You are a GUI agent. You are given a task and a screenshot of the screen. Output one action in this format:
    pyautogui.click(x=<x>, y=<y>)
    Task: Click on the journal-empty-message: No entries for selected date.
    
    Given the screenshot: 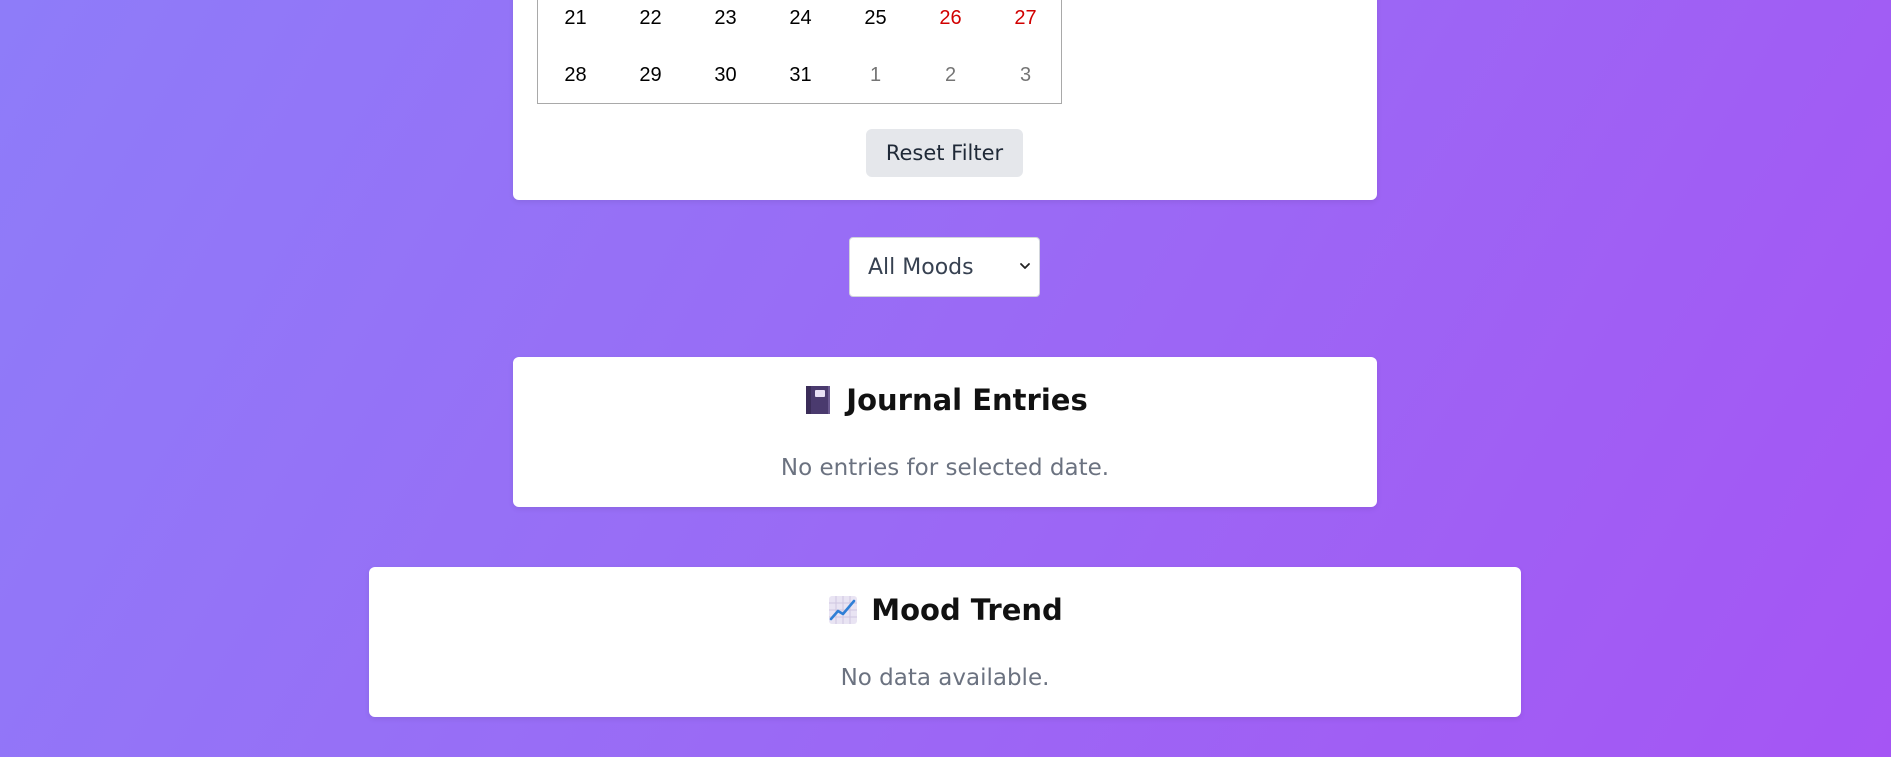 What is the action you would take?
    pyautogui.click(x=945, y=468)
    